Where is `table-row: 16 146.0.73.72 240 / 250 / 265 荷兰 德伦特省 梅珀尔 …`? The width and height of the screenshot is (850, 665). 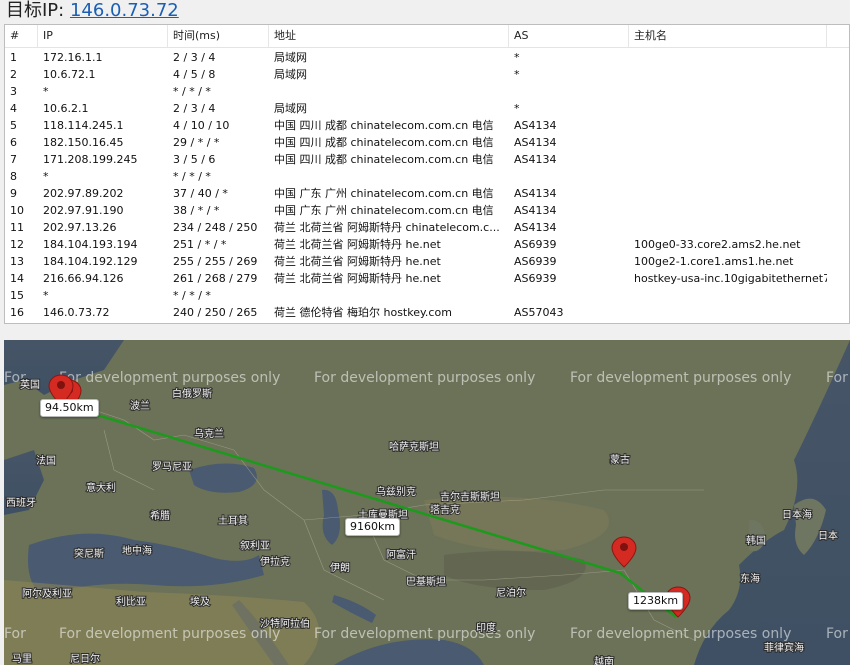
table-row: 16 146.0.73.72 240 / 250 / 265 荷兰 德伦特省 梅珀尔 … is located at coordinates (427, 312).